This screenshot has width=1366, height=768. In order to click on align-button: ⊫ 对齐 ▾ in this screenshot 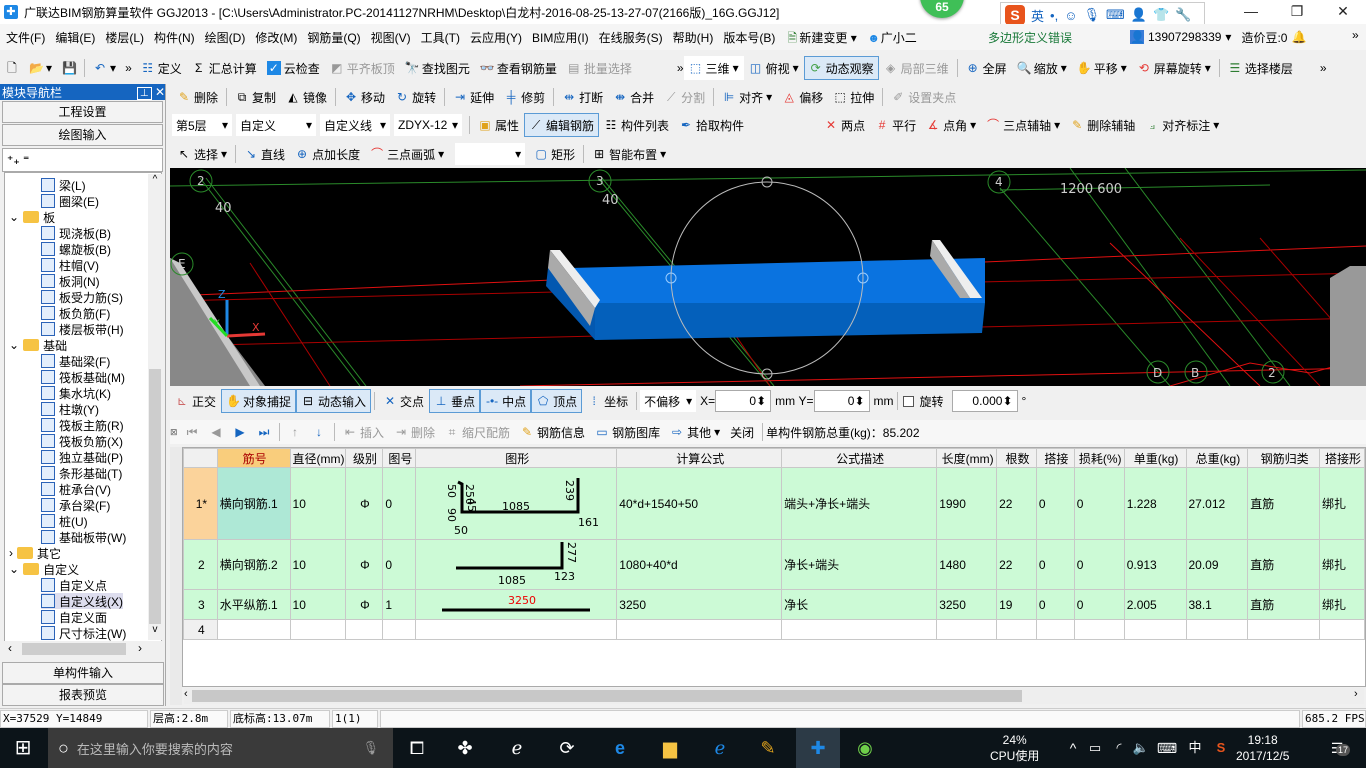, I will do `click(747, 97)`.